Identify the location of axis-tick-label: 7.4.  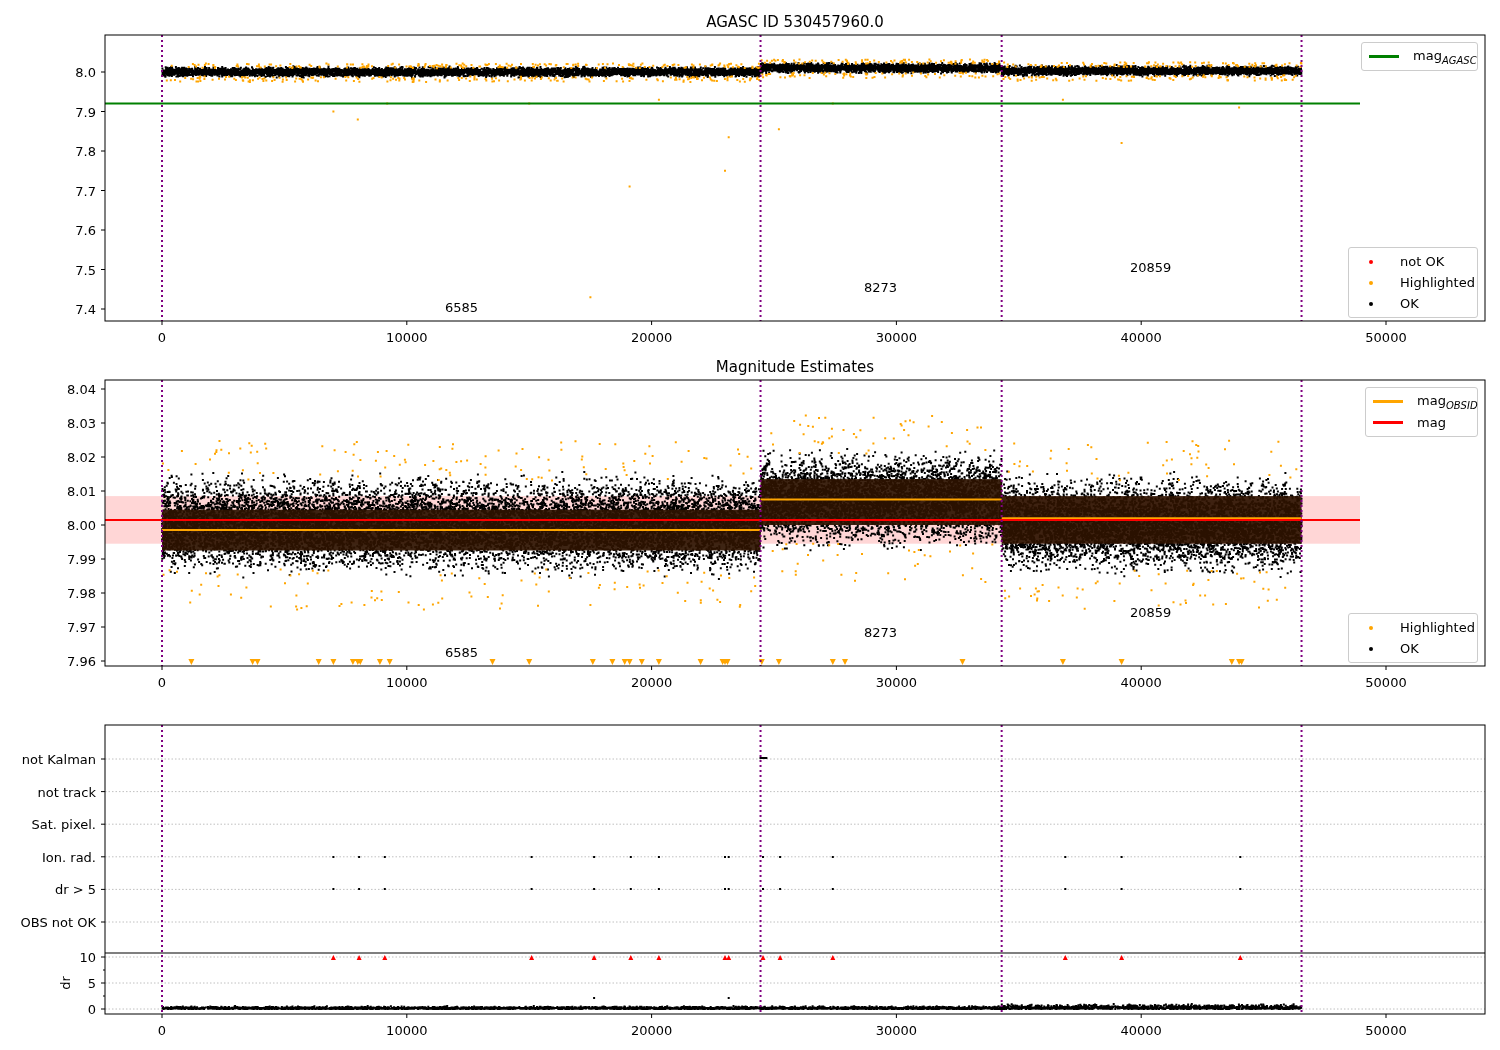
(85, 309).